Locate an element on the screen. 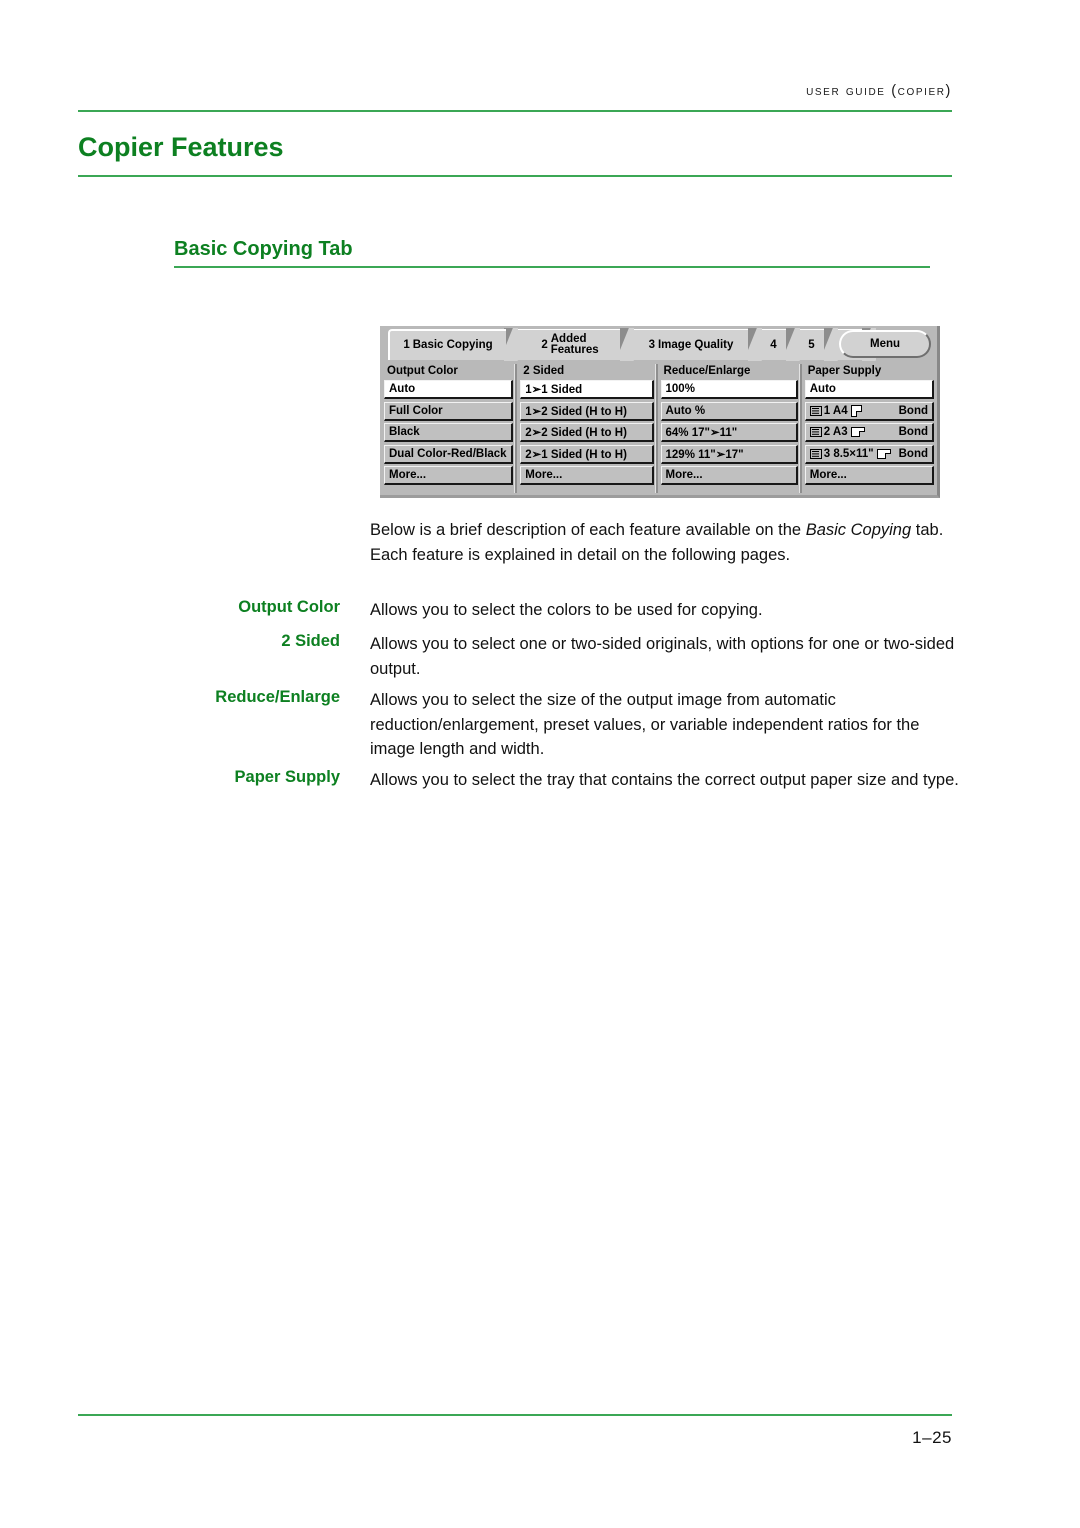 This screenshot has height=1528, width=1080. tab-label: Image Quality is located at coordinates (695, 344).